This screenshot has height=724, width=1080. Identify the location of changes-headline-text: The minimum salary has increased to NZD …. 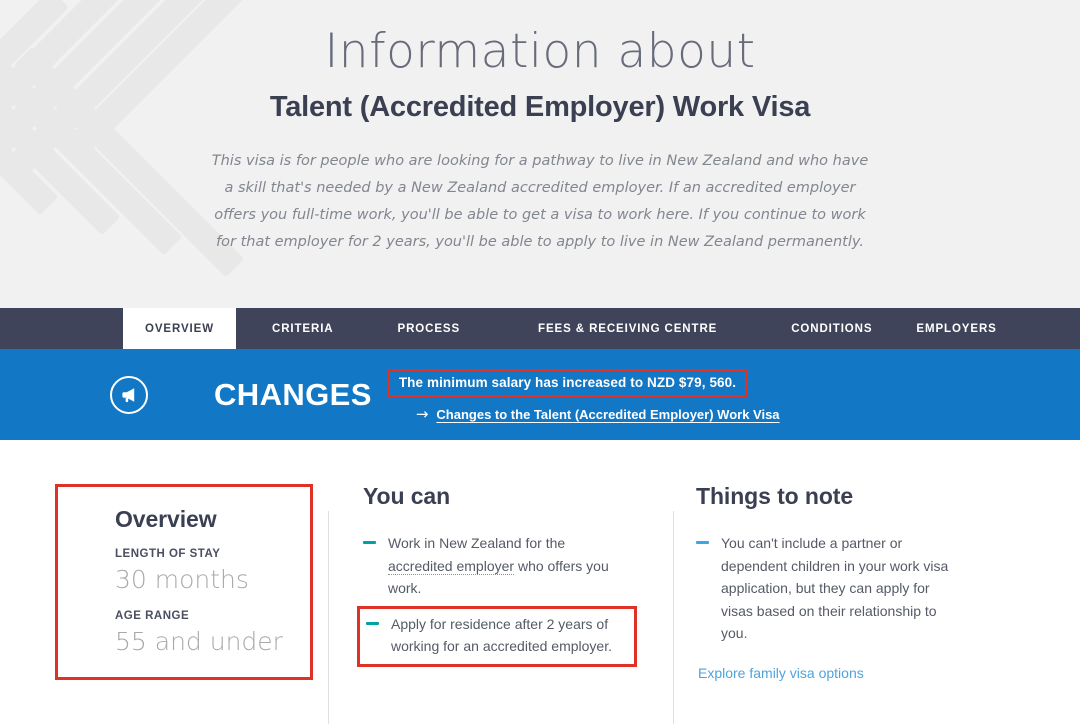
(567, 382).